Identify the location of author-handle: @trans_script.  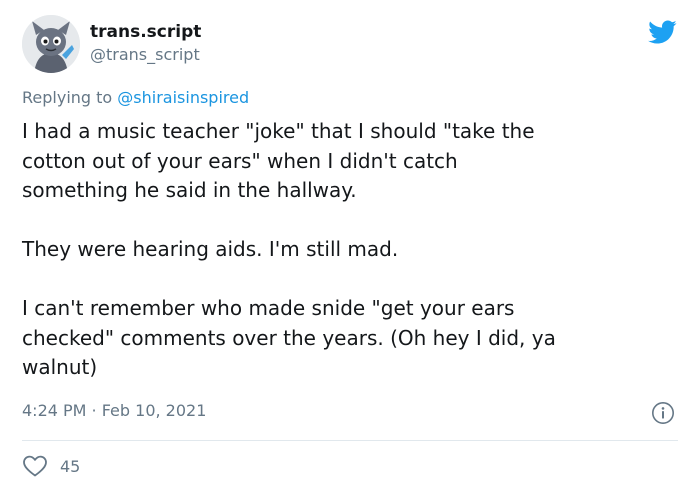
(145, 54).